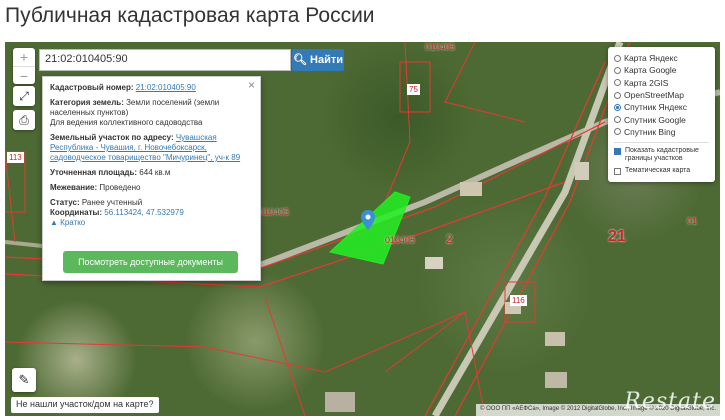 The width and height of the screenshot is (725, 420). What do you see at coordinates (54, 222) in the screenshot?
I see `caret-up-icon: ▲` at bounding box center [54, 222].